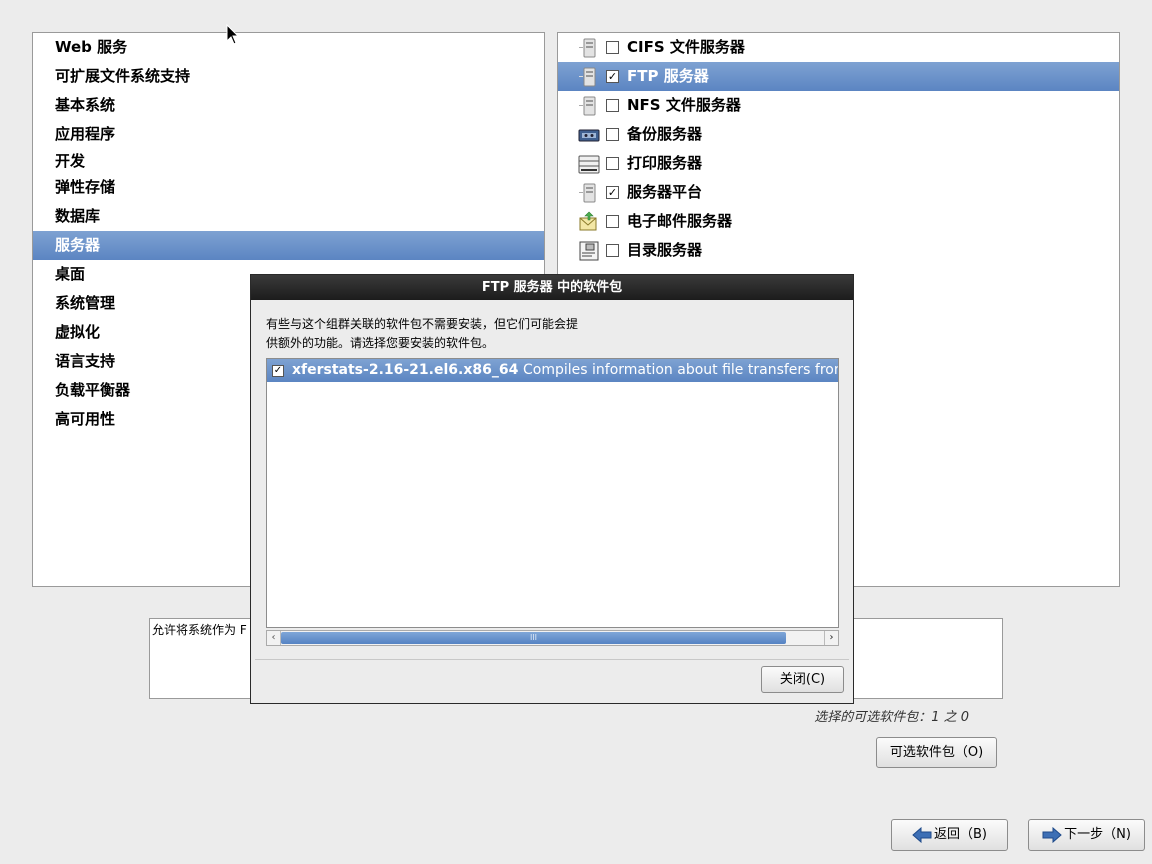  Describe the element at coordinates (422, 324) in the screenshot. I see `dialog-description-line: 有些与这个组群关联的软件包不需要安装，但它们可能会提` at that location.